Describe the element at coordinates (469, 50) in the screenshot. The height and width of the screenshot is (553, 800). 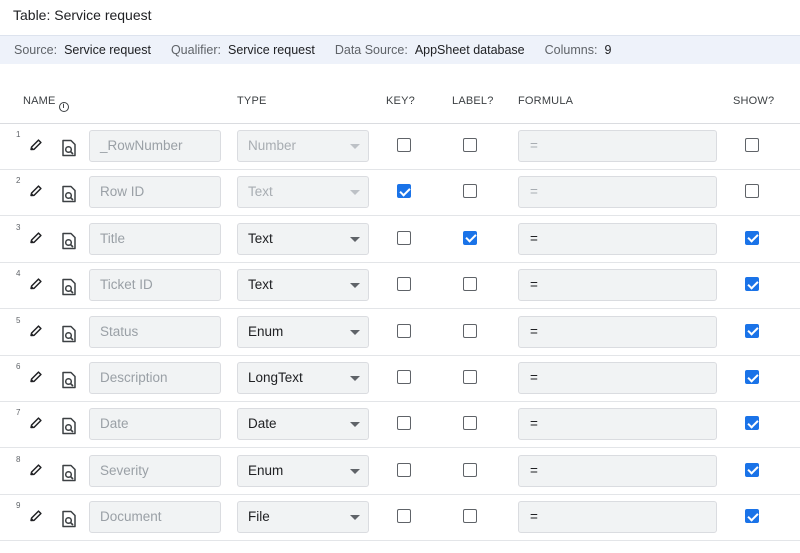
I see `datasource-value: AppSheet database` at that location.